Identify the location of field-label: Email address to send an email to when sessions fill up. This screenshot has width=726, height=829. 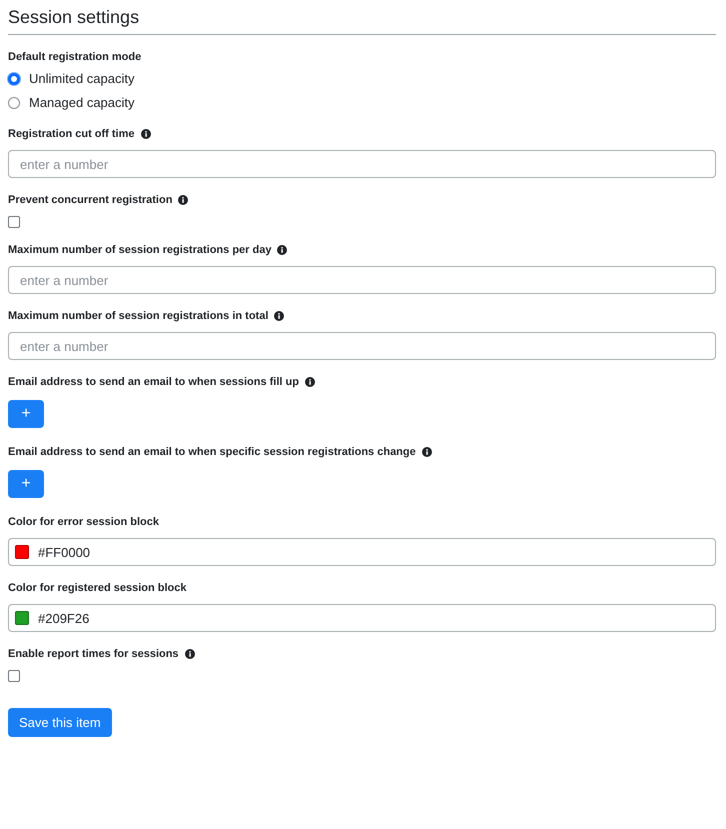
(153, 382).